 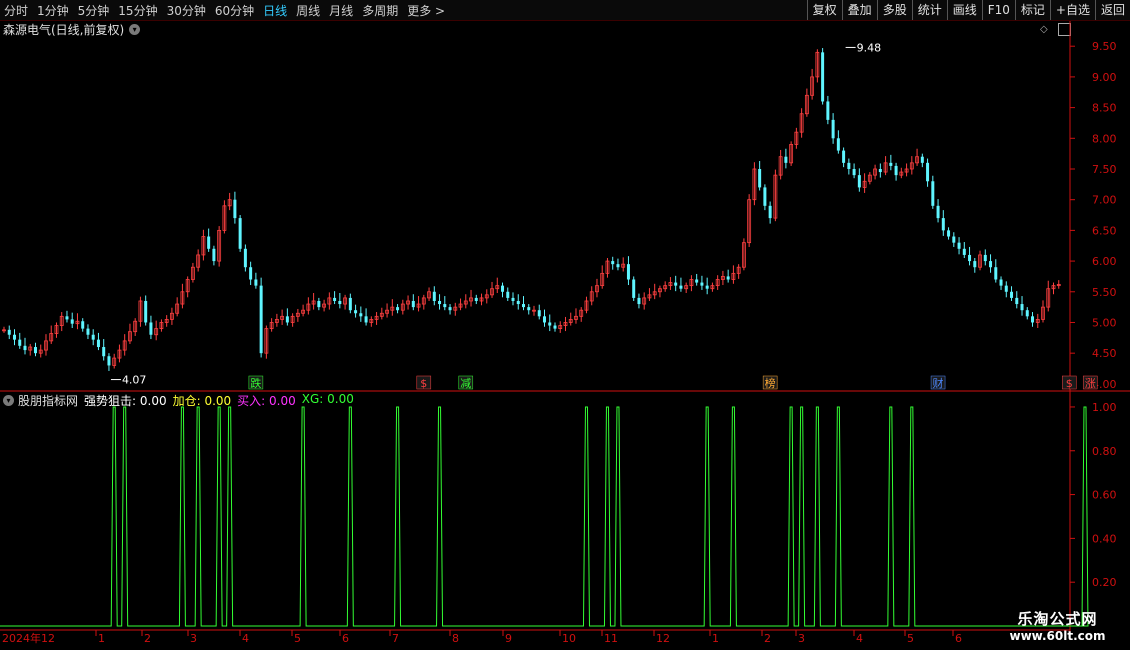 What do you see at coordinates (910, 638) in the screenshot?
I see `date-label-17: 5` at bounding box center [910, 638].